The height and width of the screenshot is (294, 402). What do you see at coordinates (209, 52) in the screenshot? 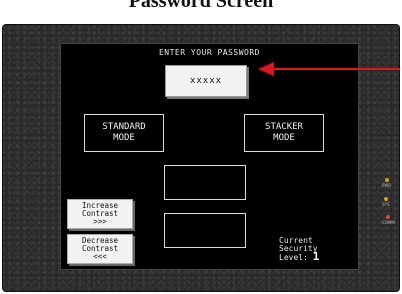
I see `password-prompt: ENTER YOUR PASSWORD` at bounding box center [209, 52].